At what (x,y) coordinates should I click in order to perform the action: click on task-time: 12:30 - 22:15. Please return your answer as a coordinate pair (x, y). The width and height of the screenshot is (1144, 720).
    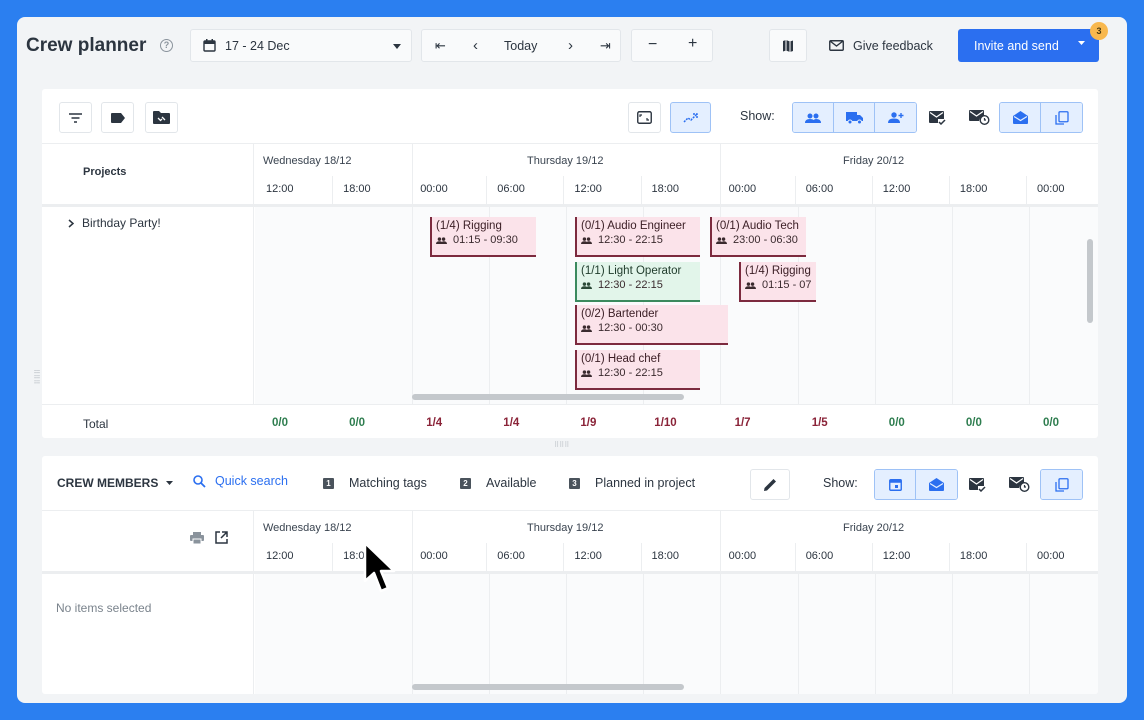
    Looking at the image, I should click on (630, 373).